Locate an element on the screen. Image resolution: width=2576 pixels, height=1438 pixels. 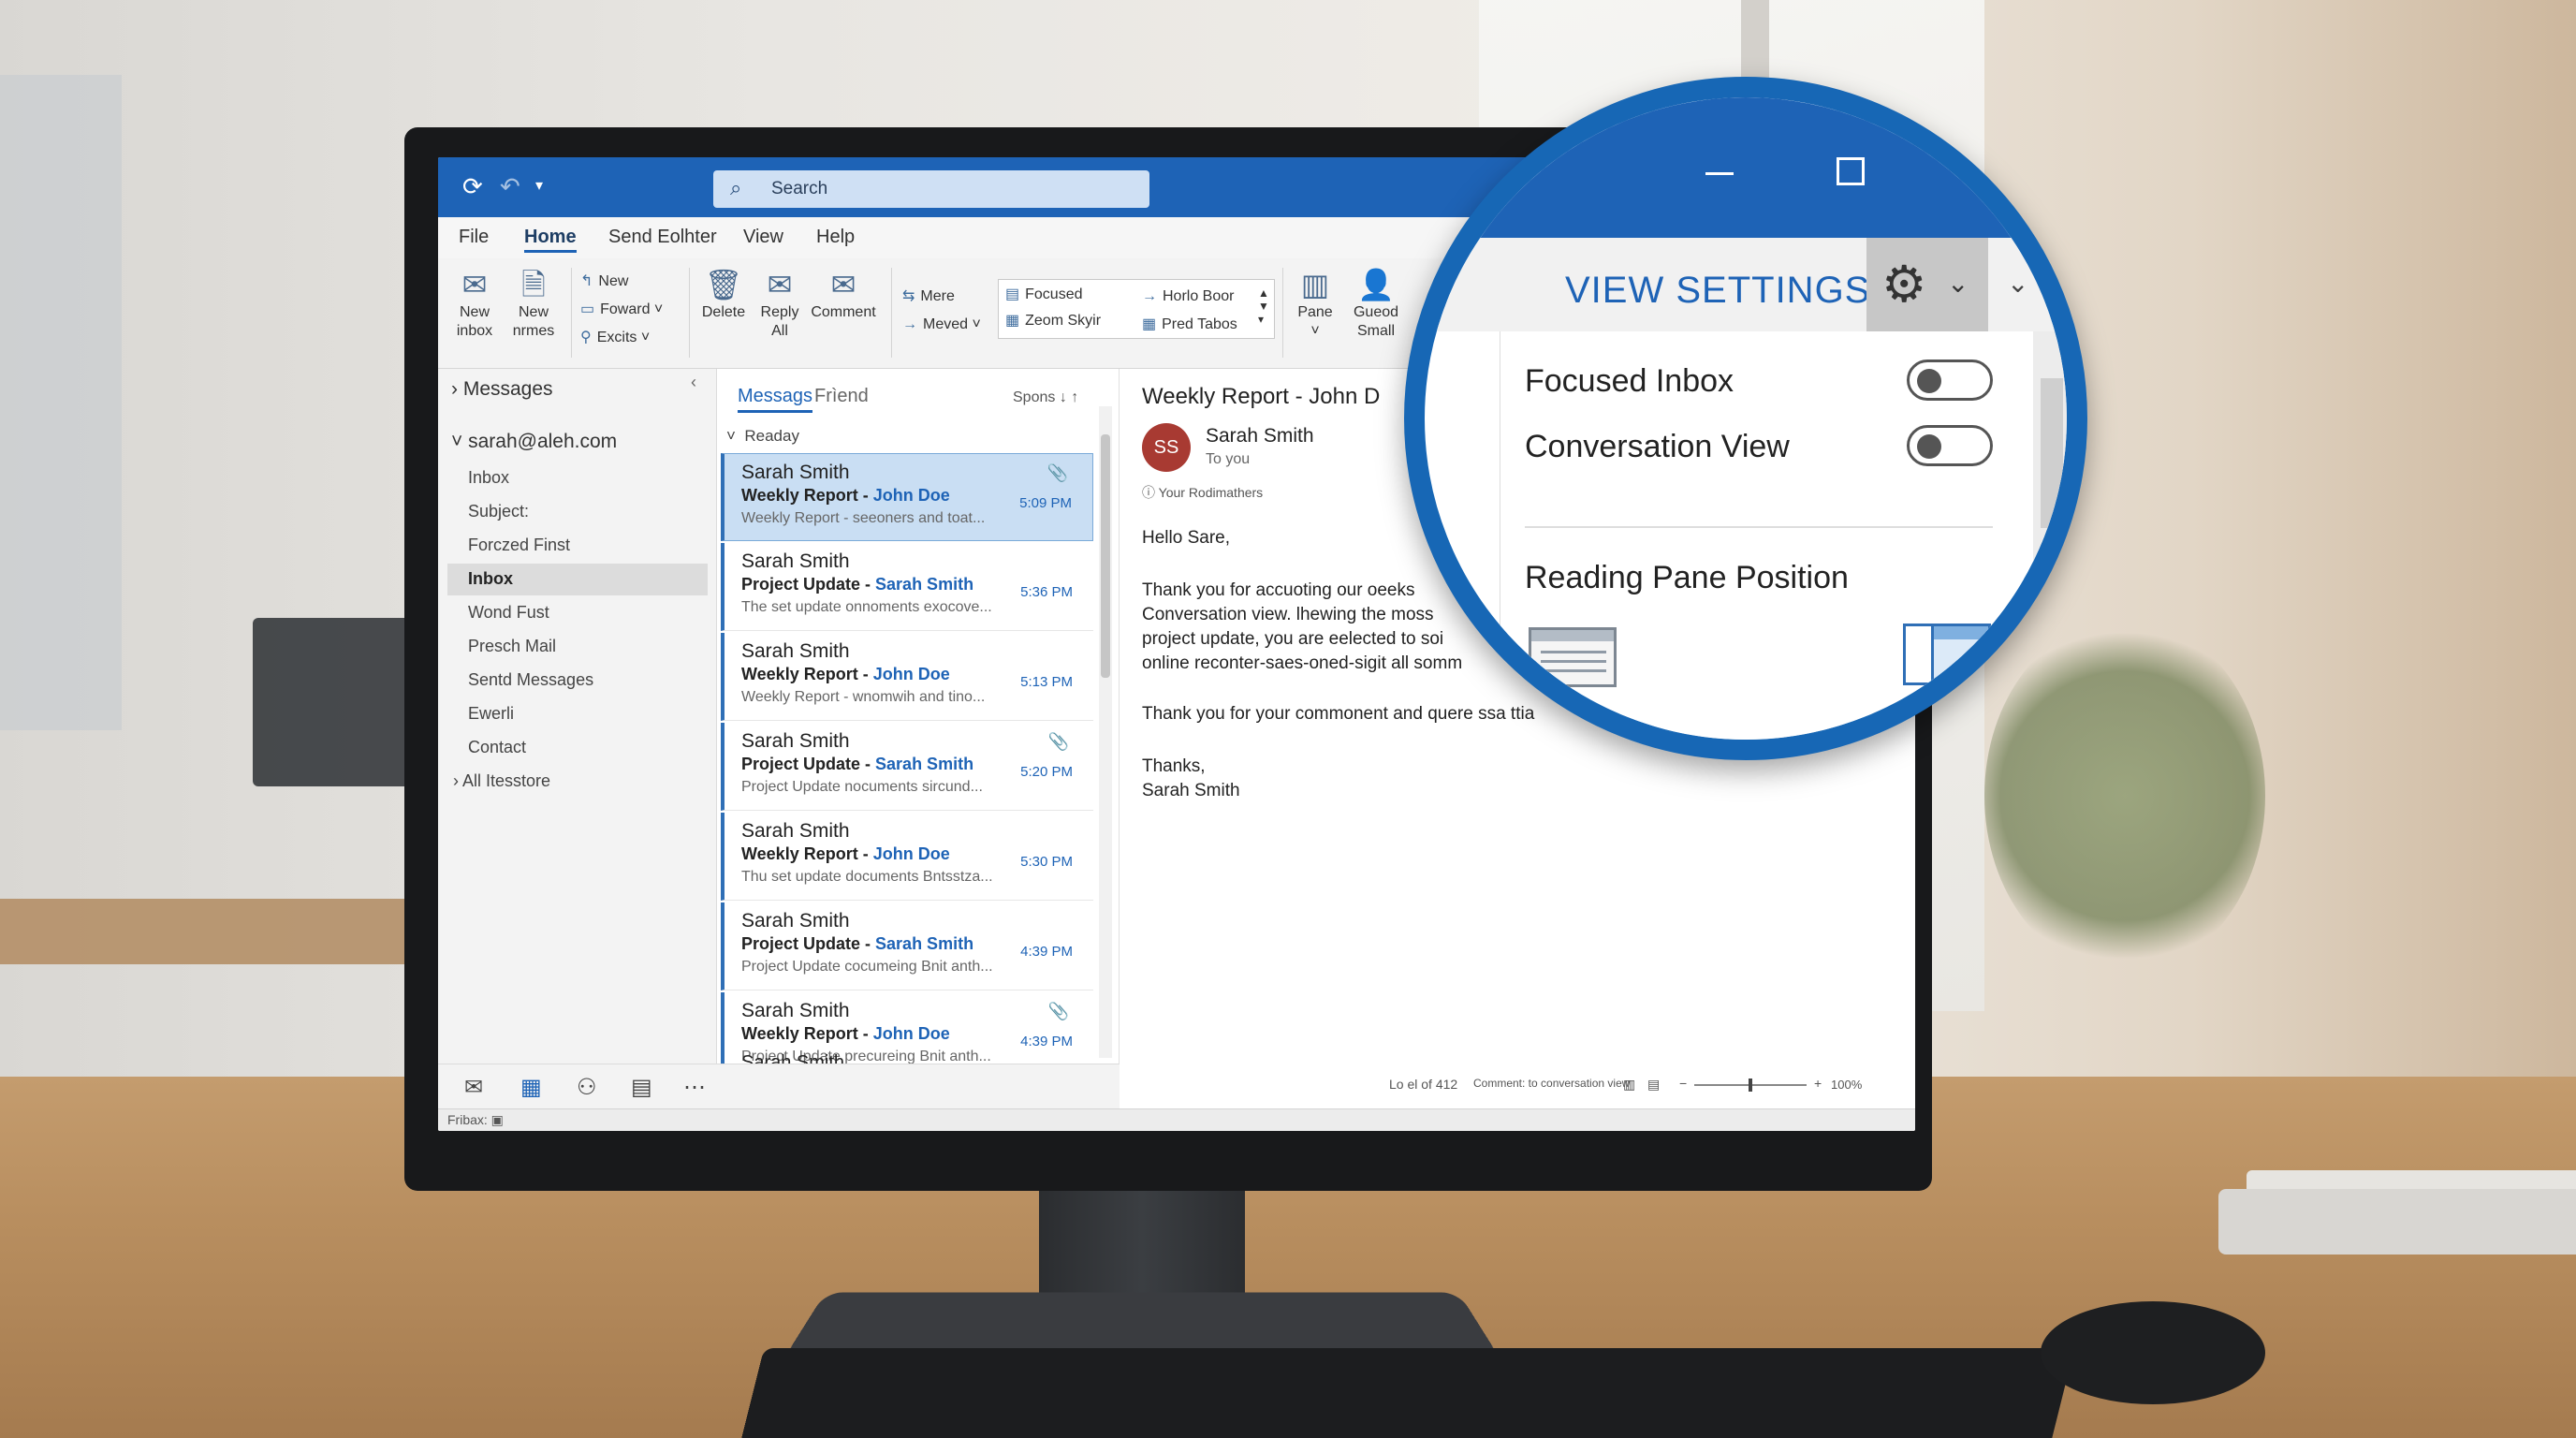
group-header: ˅ Readay is located at coordinates (762, 436).